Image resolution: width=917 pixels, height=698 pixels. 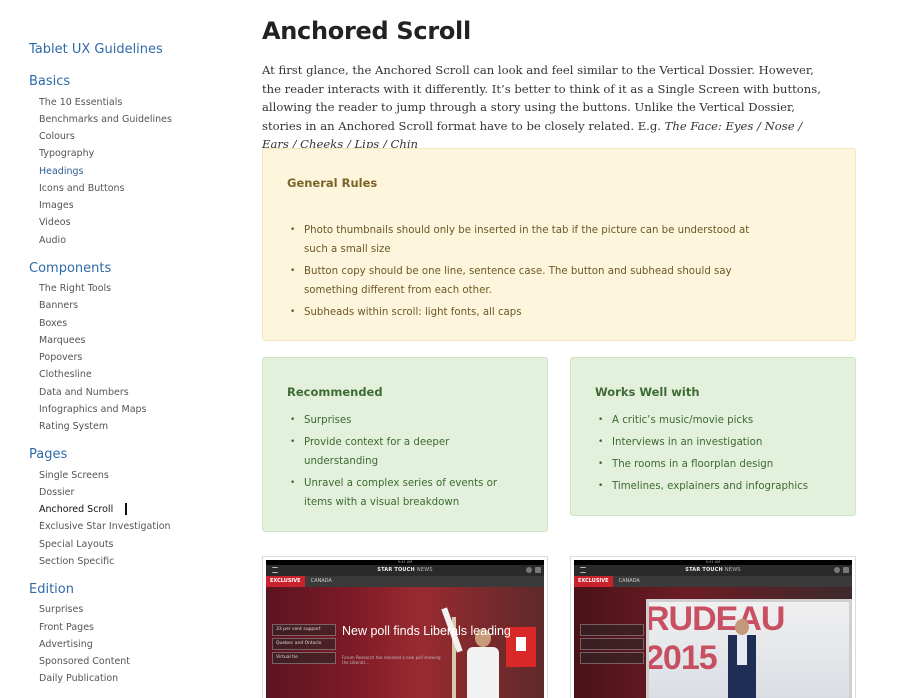 I want to click on sidebar-section-basics: Basics, so click(x=49, y=81).